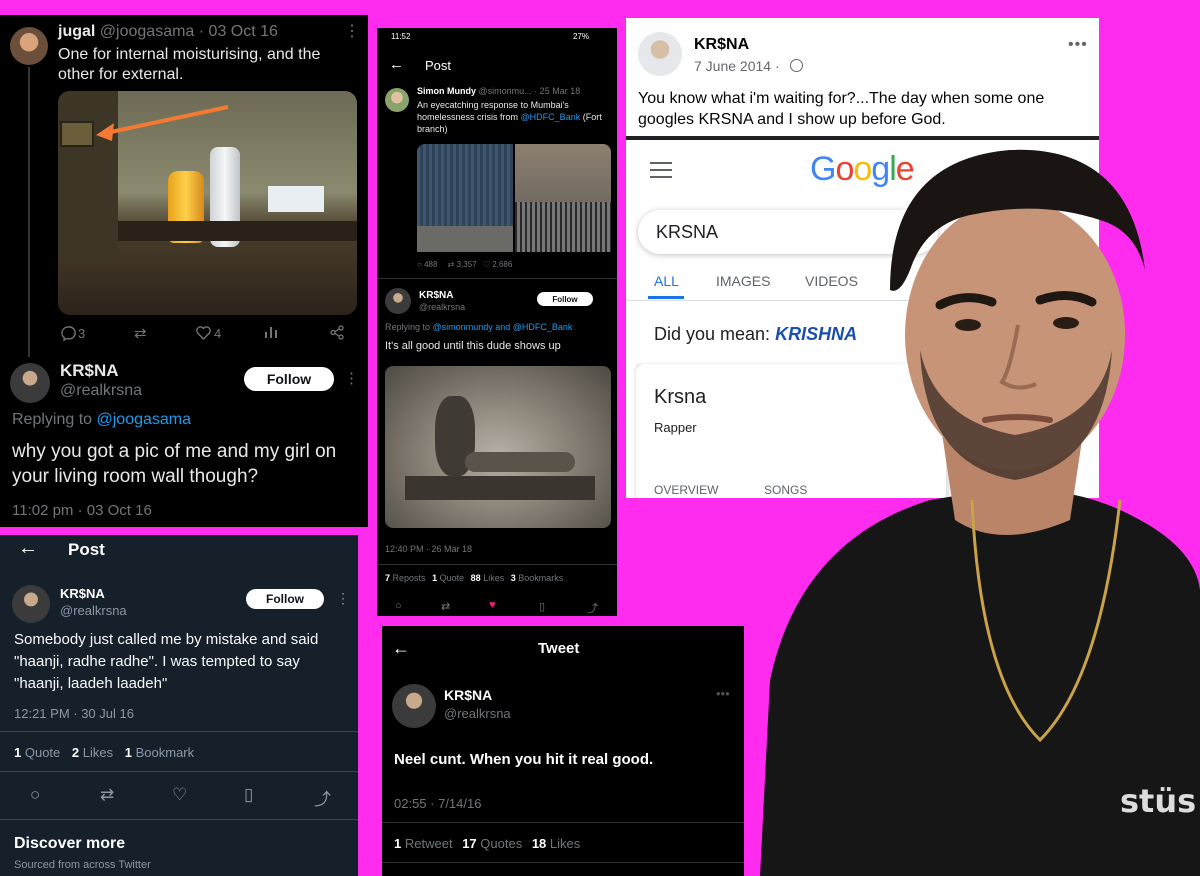  Describe the element at coordinates (661, 170) in the screenshot. I see `hamburger-menu-icon` at that location.